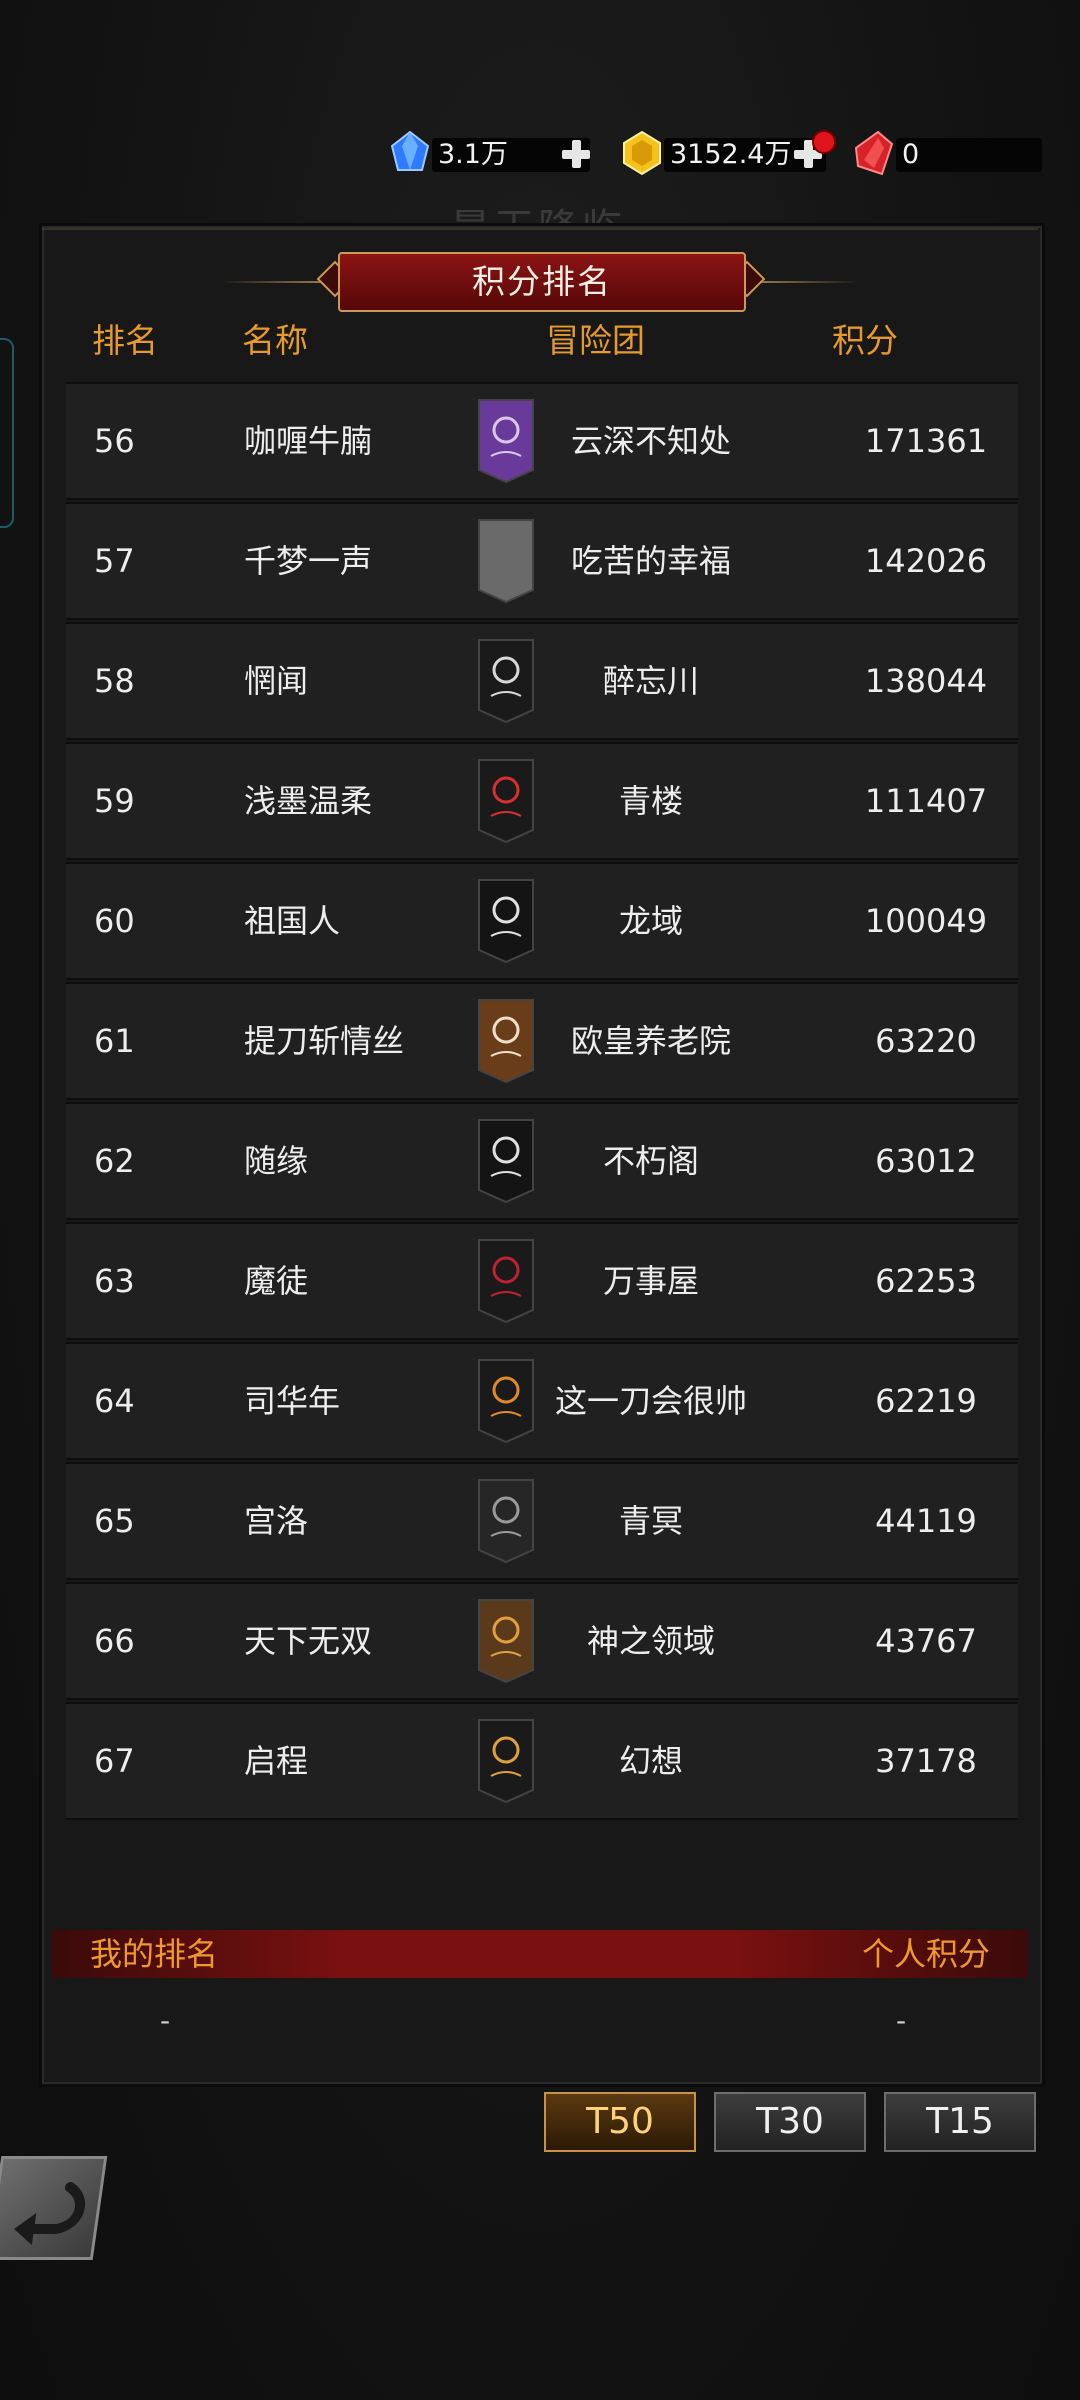 Image resolution: width=1080 pixels, height=2400 pixels. I want to click on table-row: 67 启程 幻想 37178, so click(542, 1761).